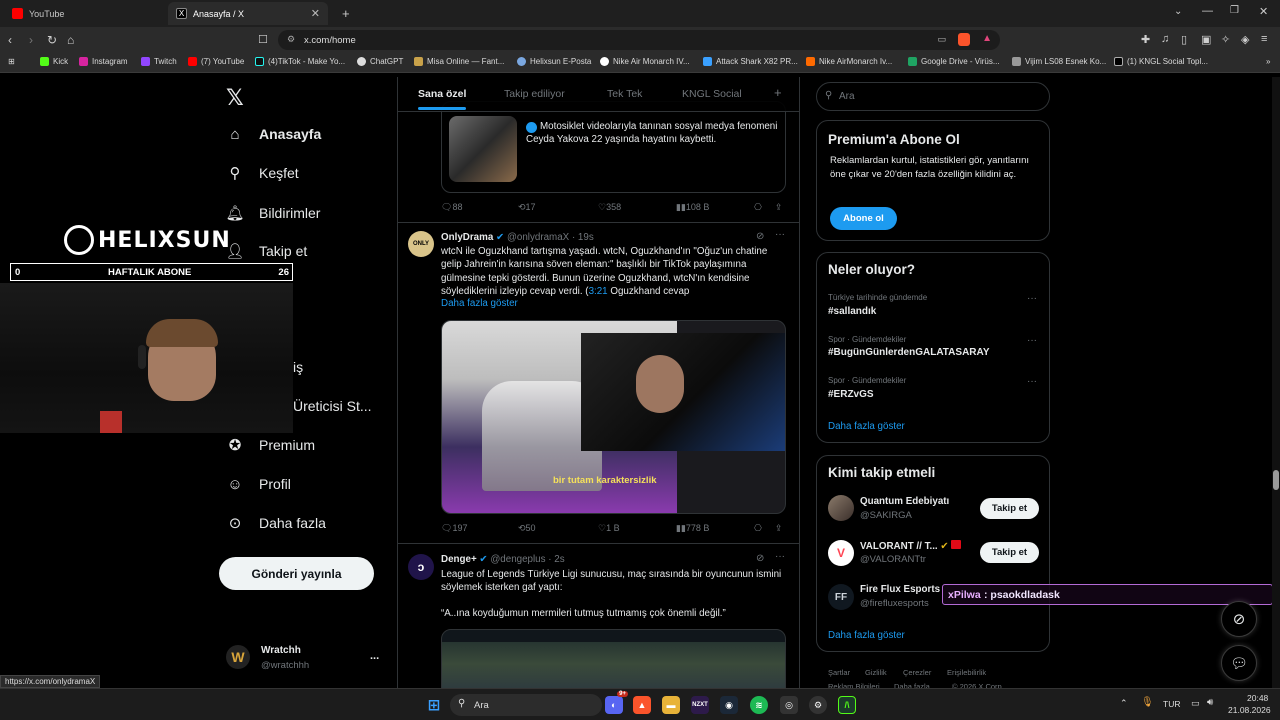  Describe the element at coordinates (1257, 698) in the screenshot. I see `clock-time: 20:48` at that location.